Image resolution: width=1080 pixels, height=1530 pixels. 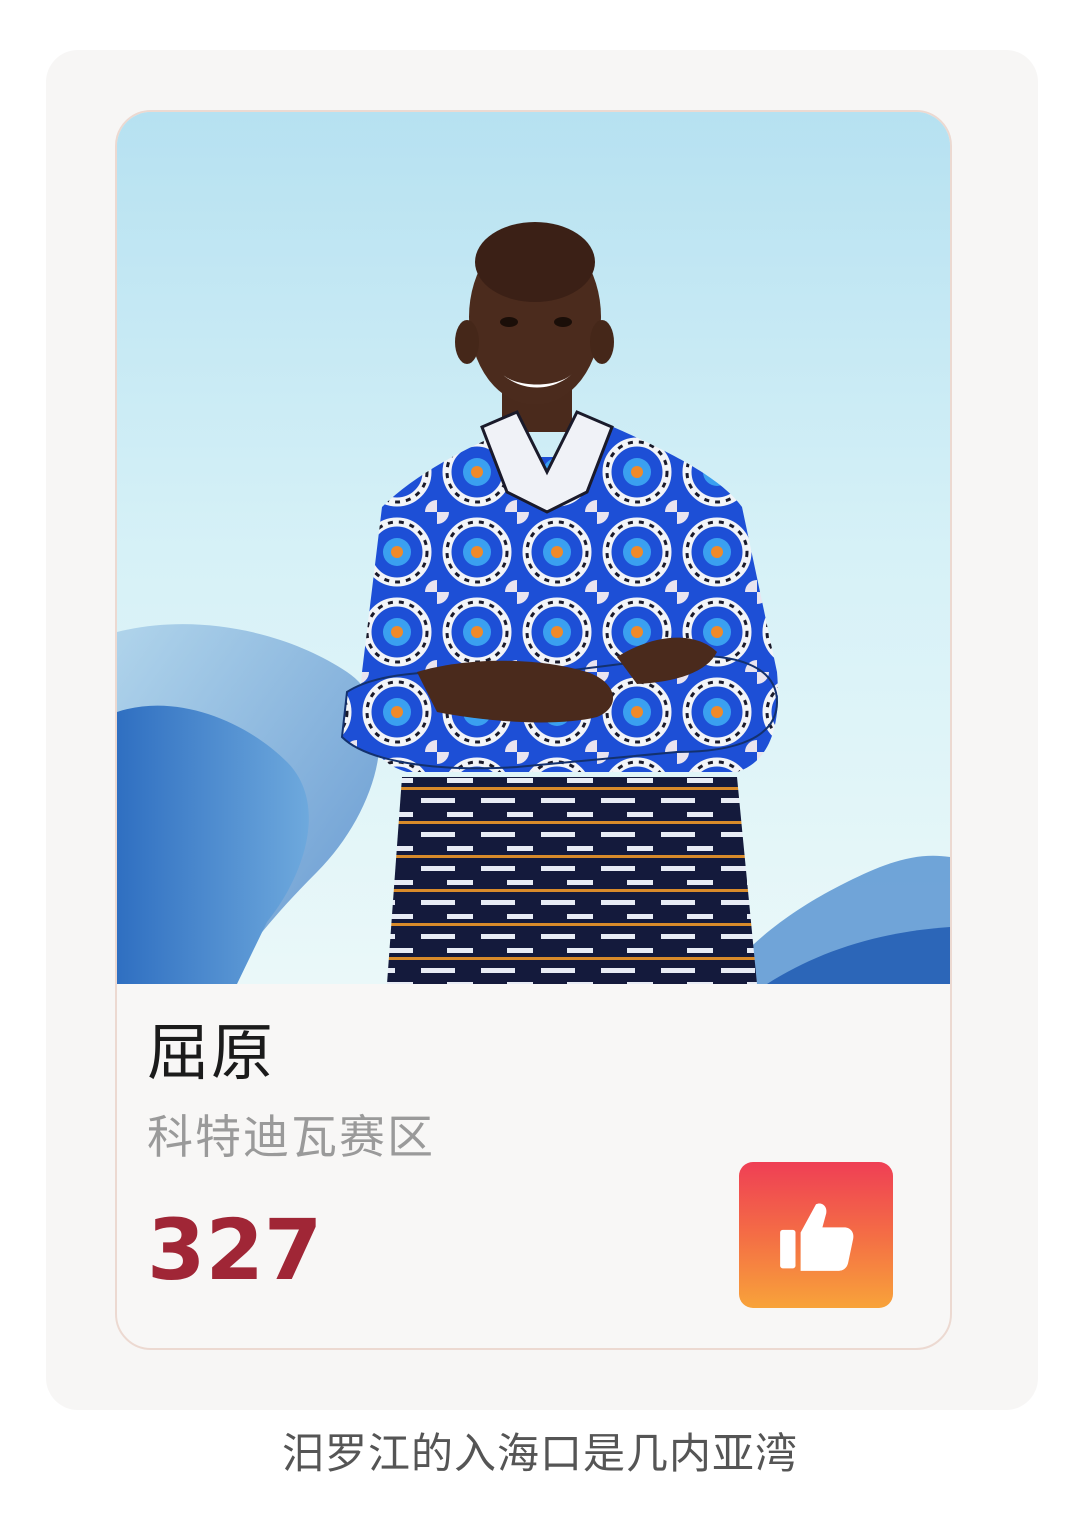 What do you see at coordinates (235, 1250) in the screenshot?
I see `vote-count: 327` at bounding box center [235, 1250].